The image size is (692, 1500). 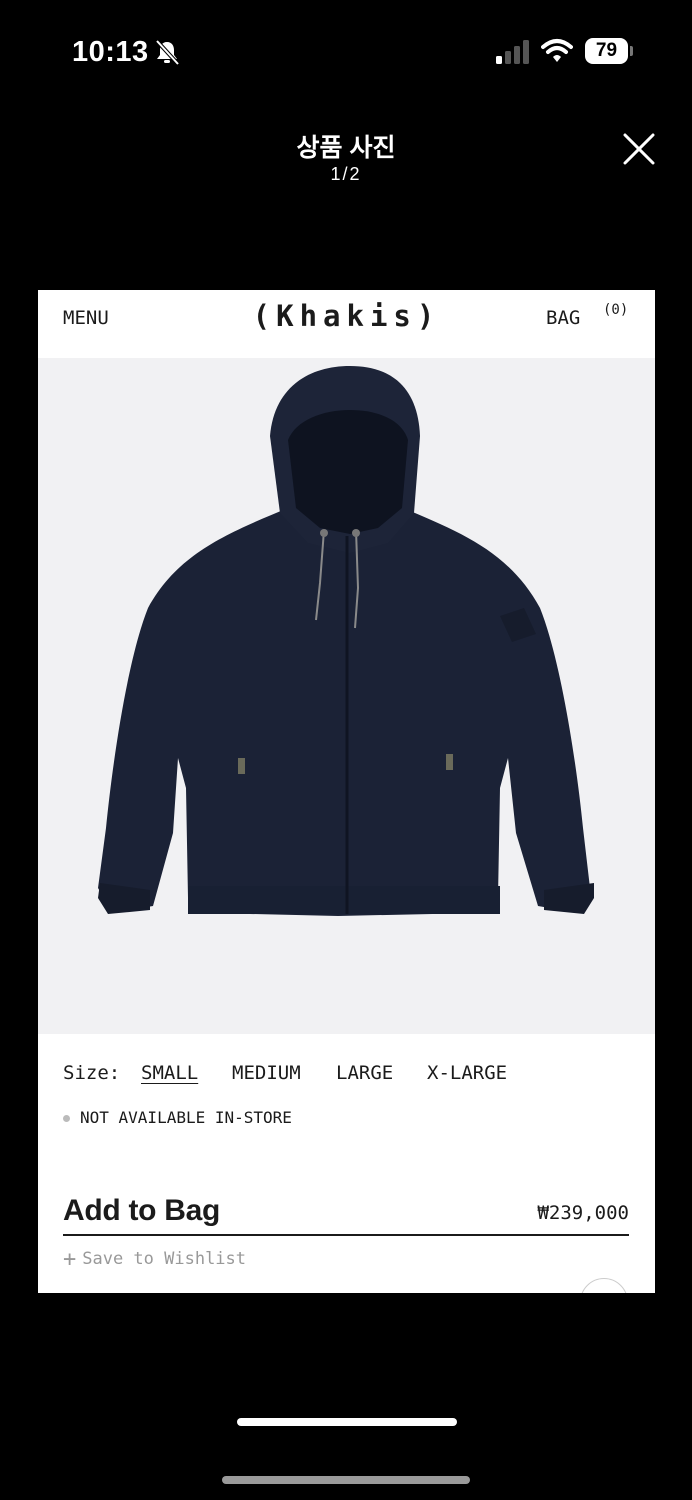 I want to click on size-option-medium: MEDIUM, so click(x=266, y=1073).